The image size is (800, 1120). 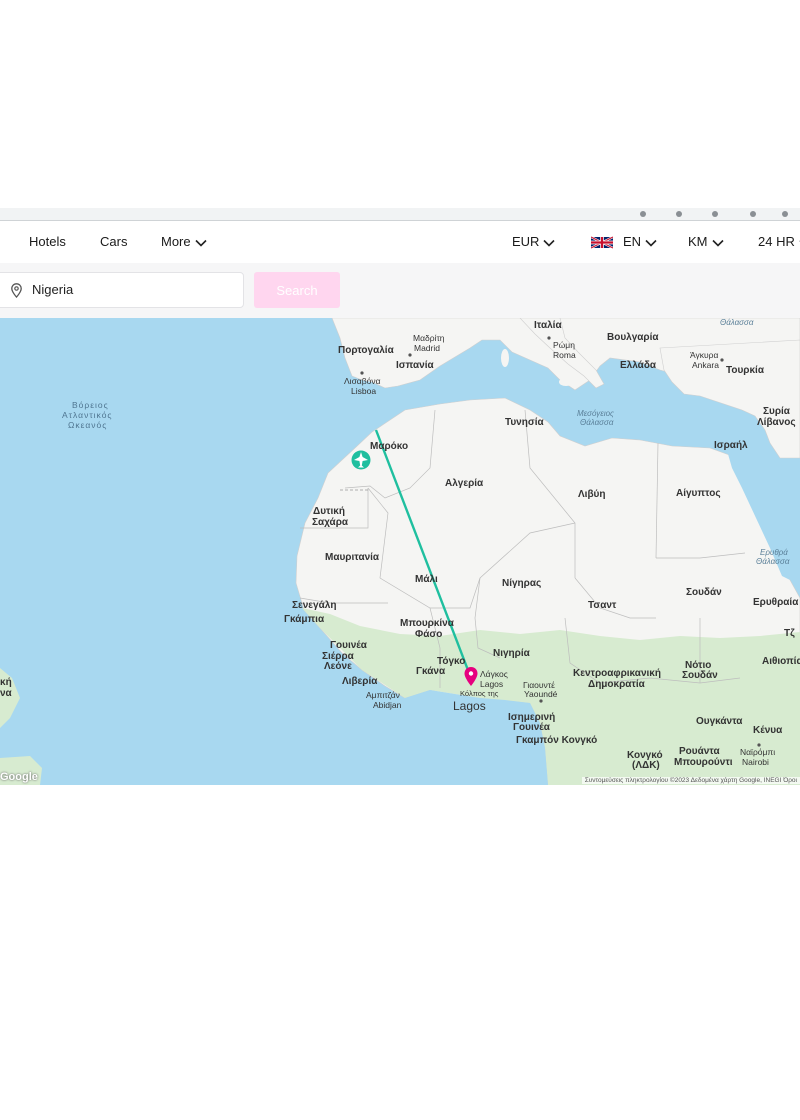 What do you see at coordinates (776, 602) in the screenshot?
I see `label-eritrea: Ερυθραία` at bounding box center [776, 602].